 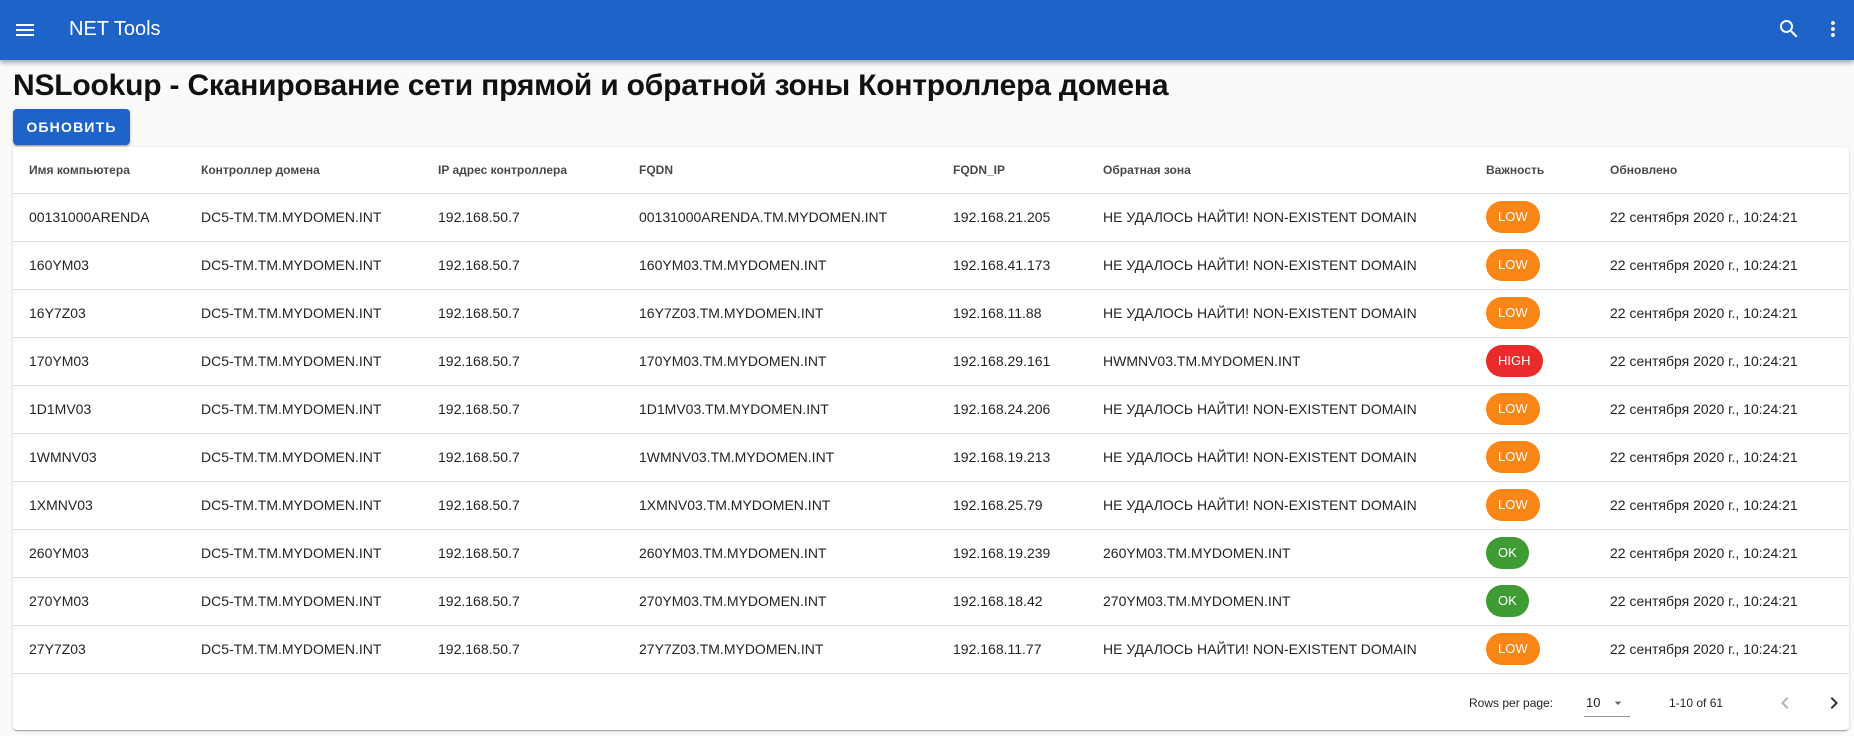 I want to click on fqdn-cell: 160YM03.TM.MYDOMEN.INT, so click(x=780, y=265).